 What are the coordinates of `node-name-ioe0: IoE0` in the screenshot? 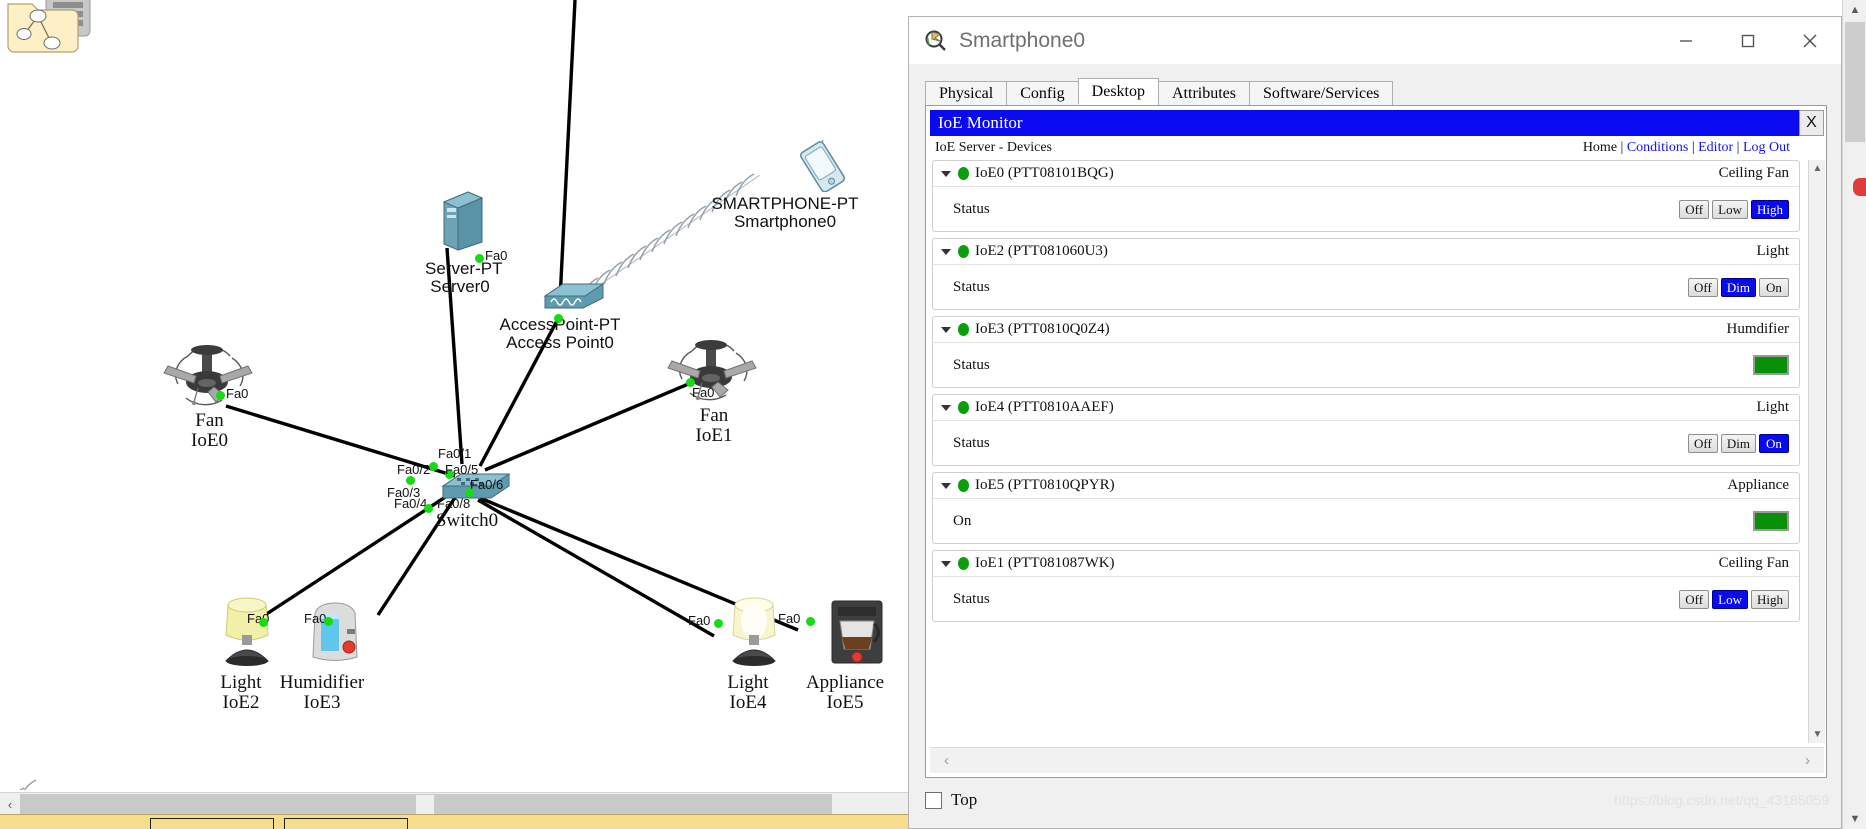 It's located at (209, 440).